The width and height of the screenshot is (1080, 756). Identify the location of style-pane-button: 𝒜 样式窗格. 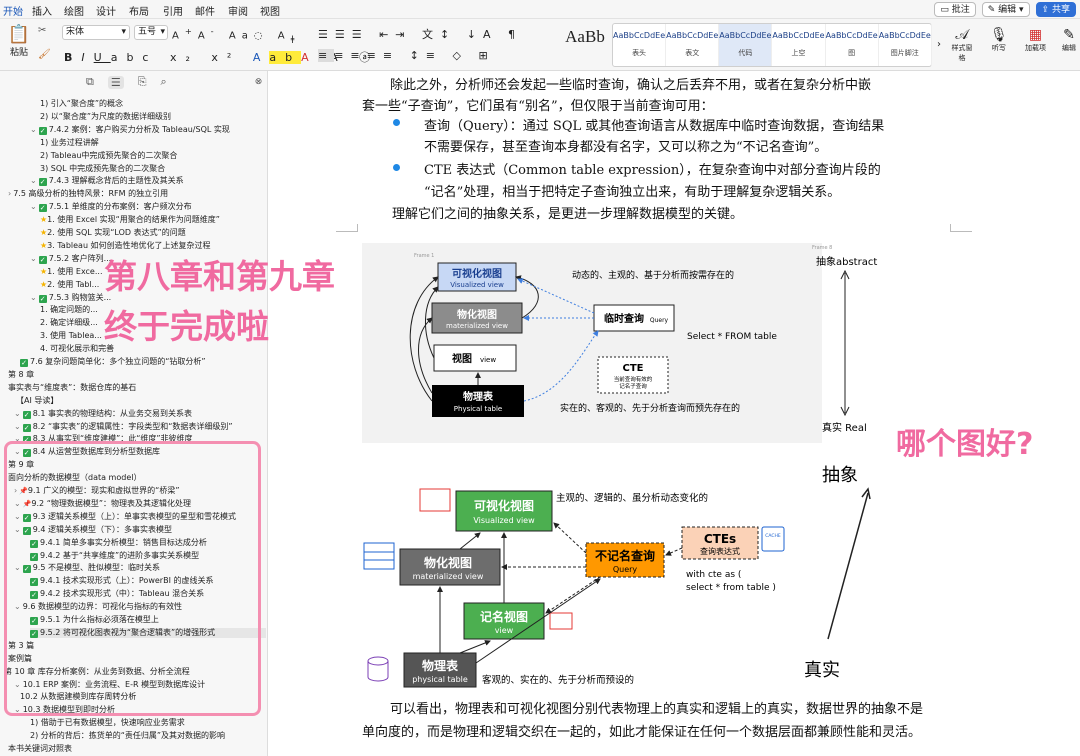
(962, 45).